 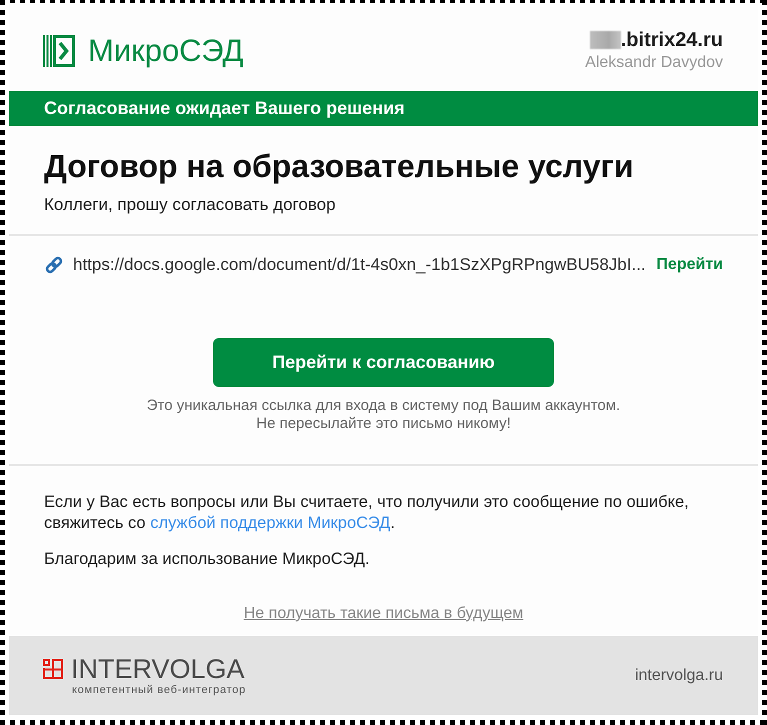 What do you see at coordinates (383, 362) in the screenshot?
I see `approve-button: Перейти к согласованию` at bounding box center [383, 362].